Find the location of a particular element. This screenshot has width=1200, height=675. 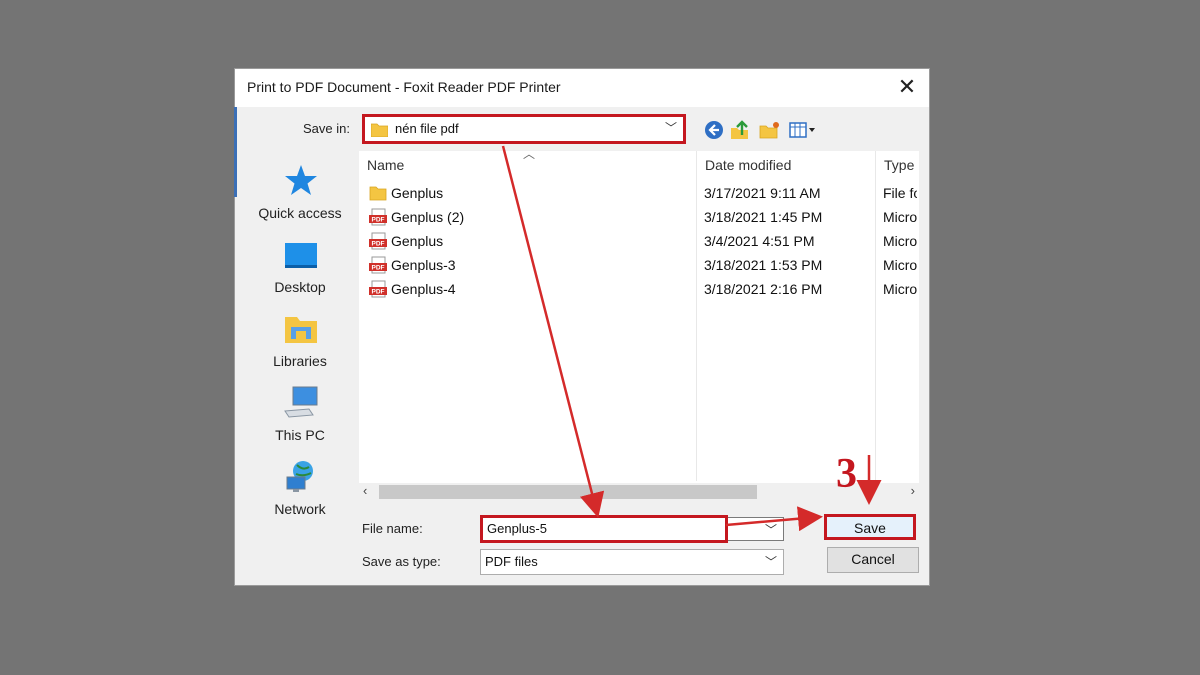

save-in-value: nén file pdf is located at coordinates (427, 128).